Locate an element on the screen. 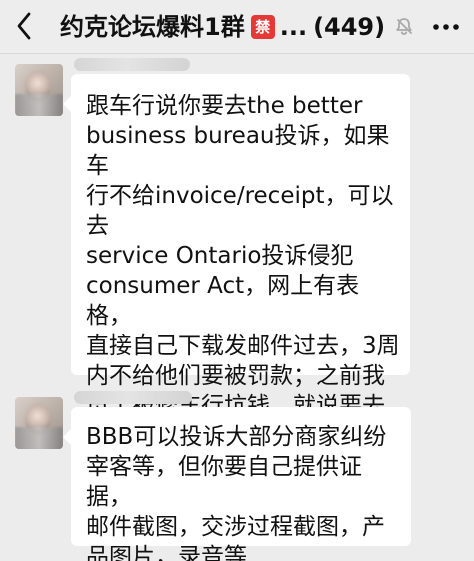 The image size is (474, 561). back-arrow-icon is located at coordinates (24, 26).